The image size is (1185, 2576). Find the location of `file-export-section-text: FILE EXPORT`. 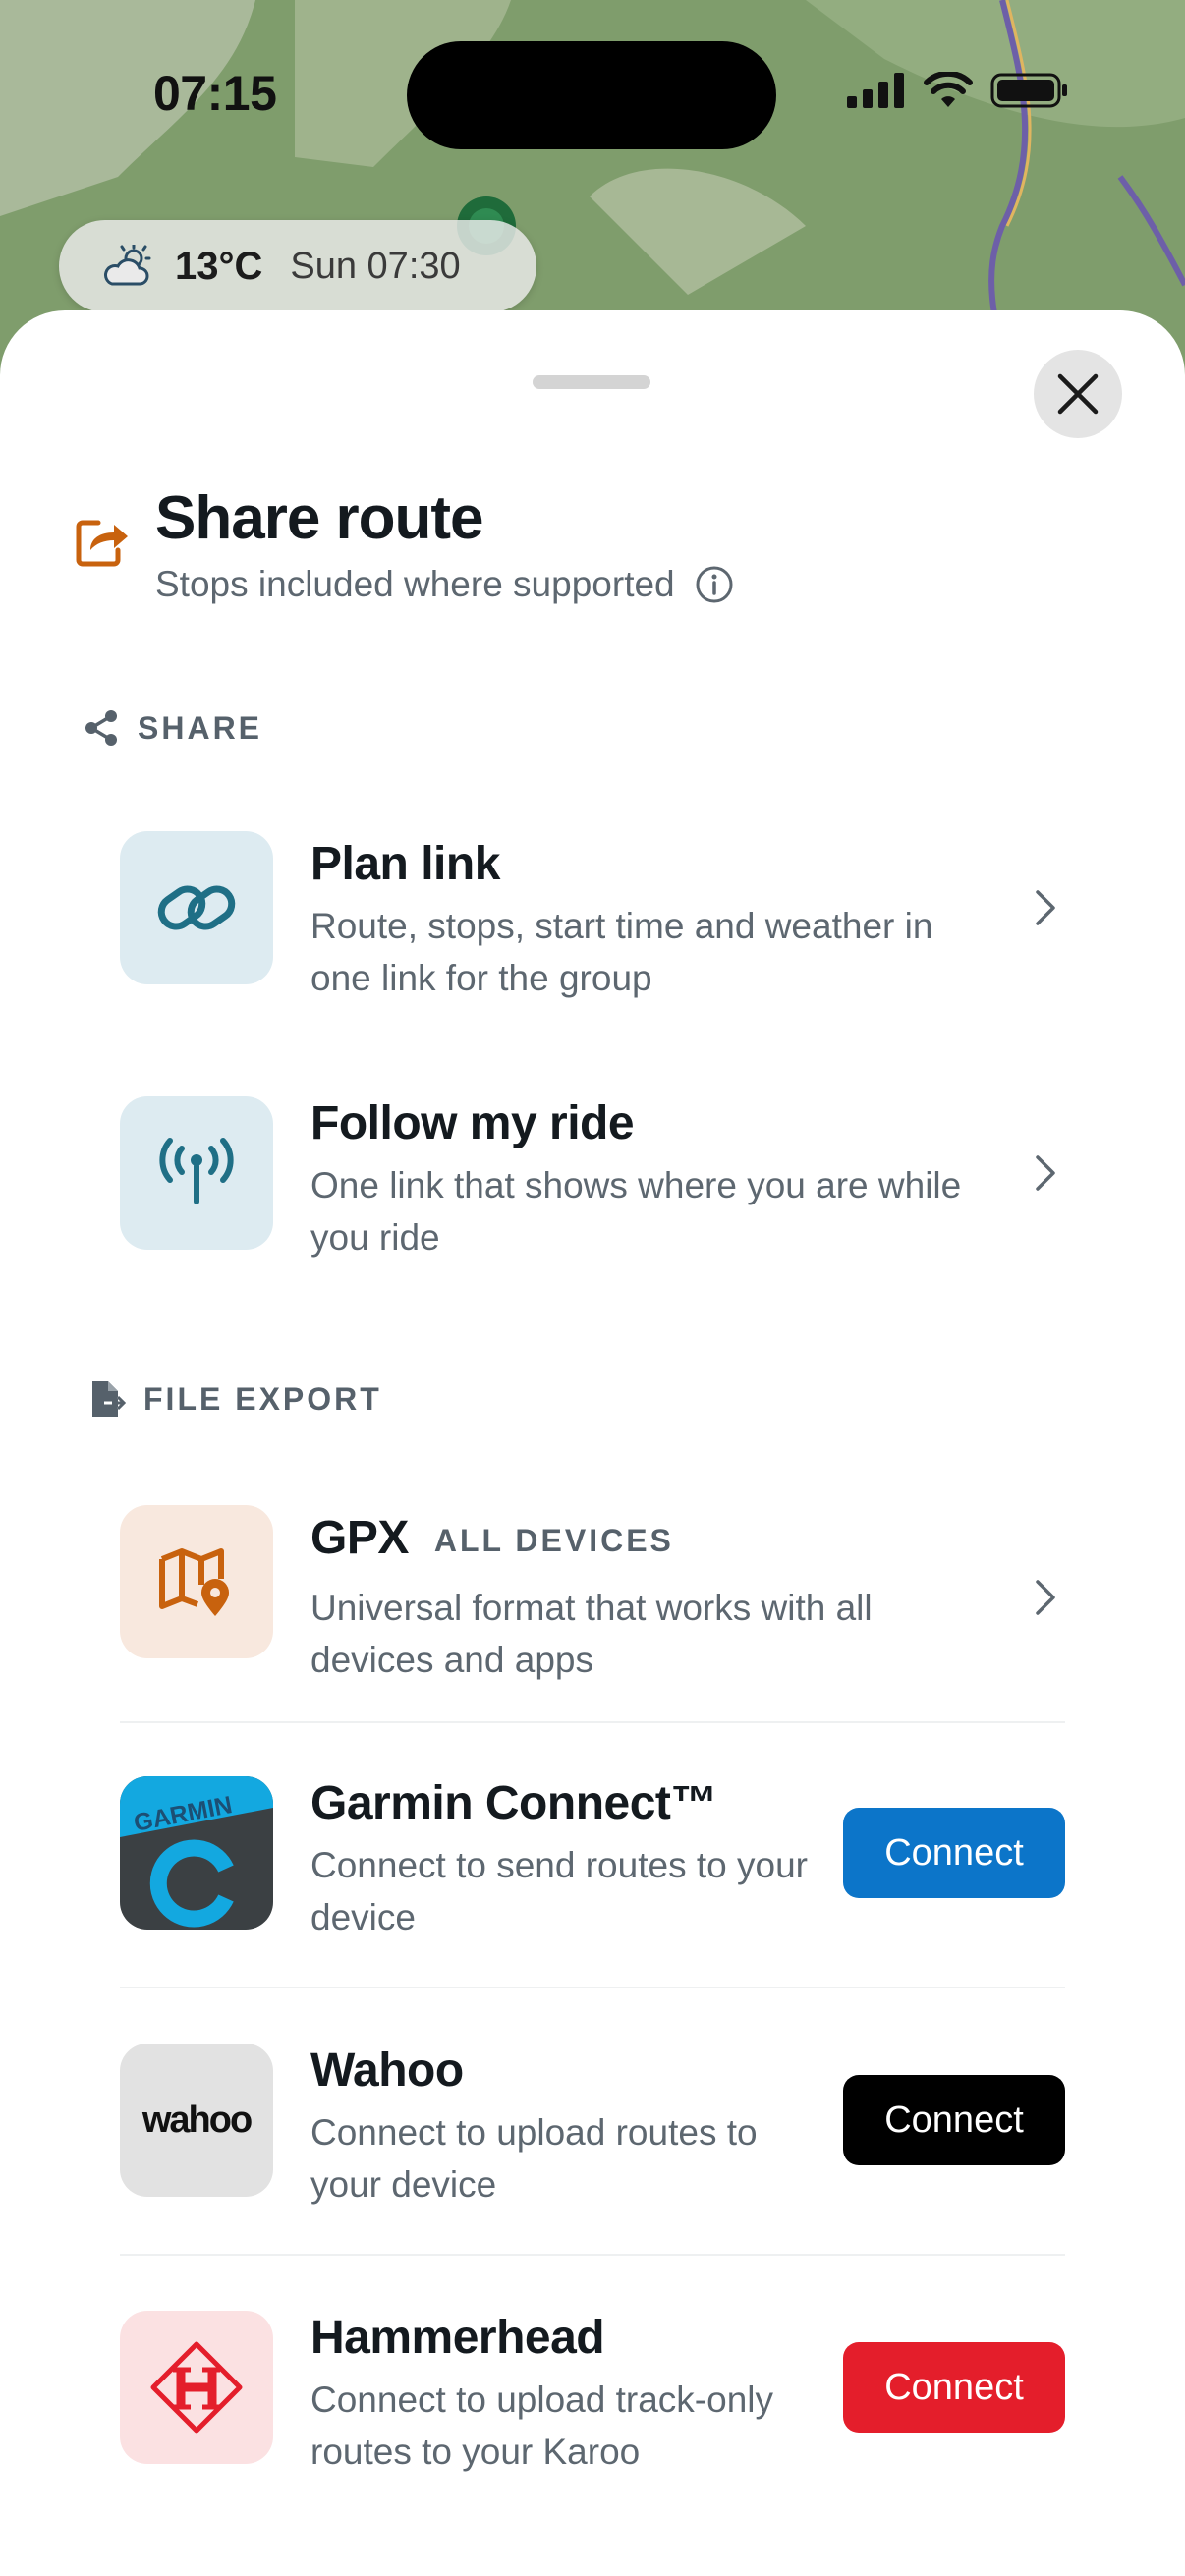

file-export-section-text: FILE EXPORT is located at coordinates (262, 1398).